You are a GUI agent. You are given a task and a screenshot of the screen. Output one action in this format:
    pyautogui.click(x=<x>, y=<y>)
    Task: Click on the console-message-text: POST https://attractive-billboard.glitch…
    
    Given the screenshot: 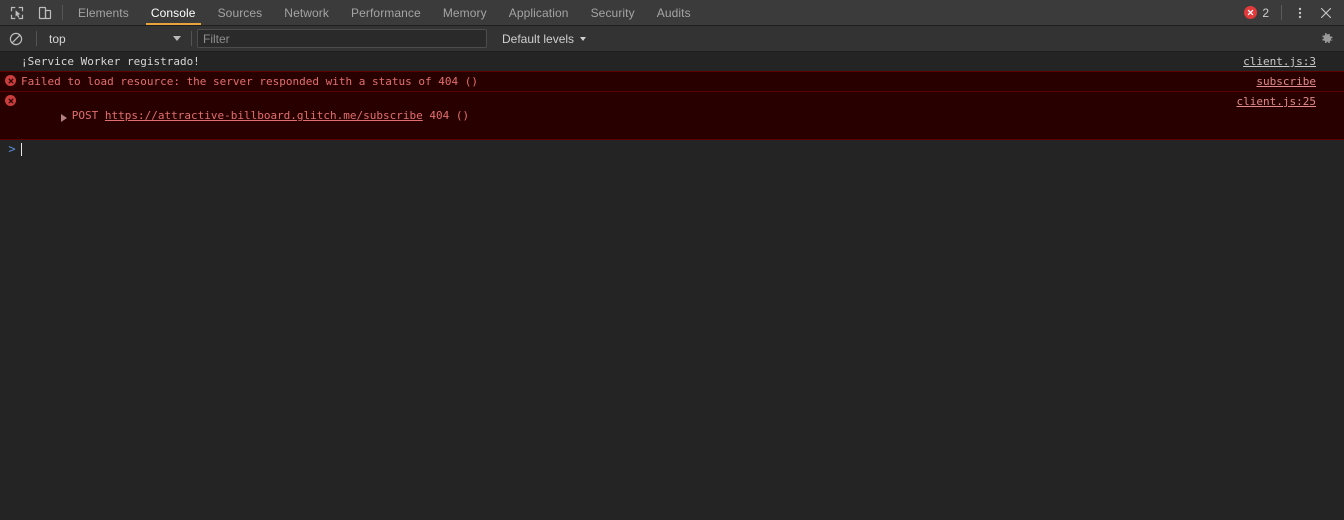 What is the action you would take?
    pyautogui.click(x=629, y=115)
    